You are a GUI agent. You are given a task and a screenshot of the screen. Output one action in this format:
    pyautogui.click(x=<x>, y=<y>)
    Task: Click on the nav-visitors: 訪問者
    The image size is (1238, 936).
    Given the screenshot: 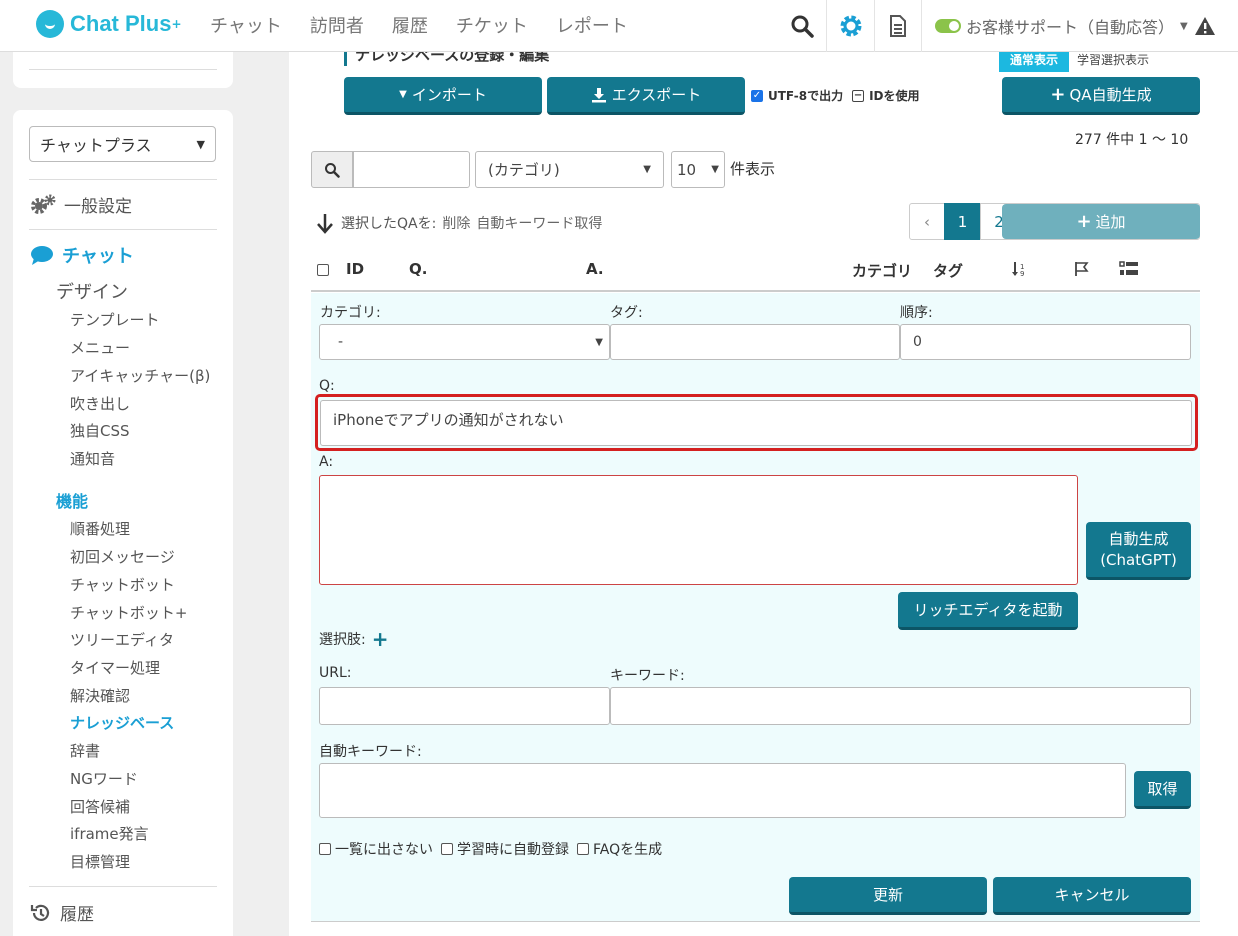 What is the action you would take?
    pyautogui.click(x=337, y=25)
    